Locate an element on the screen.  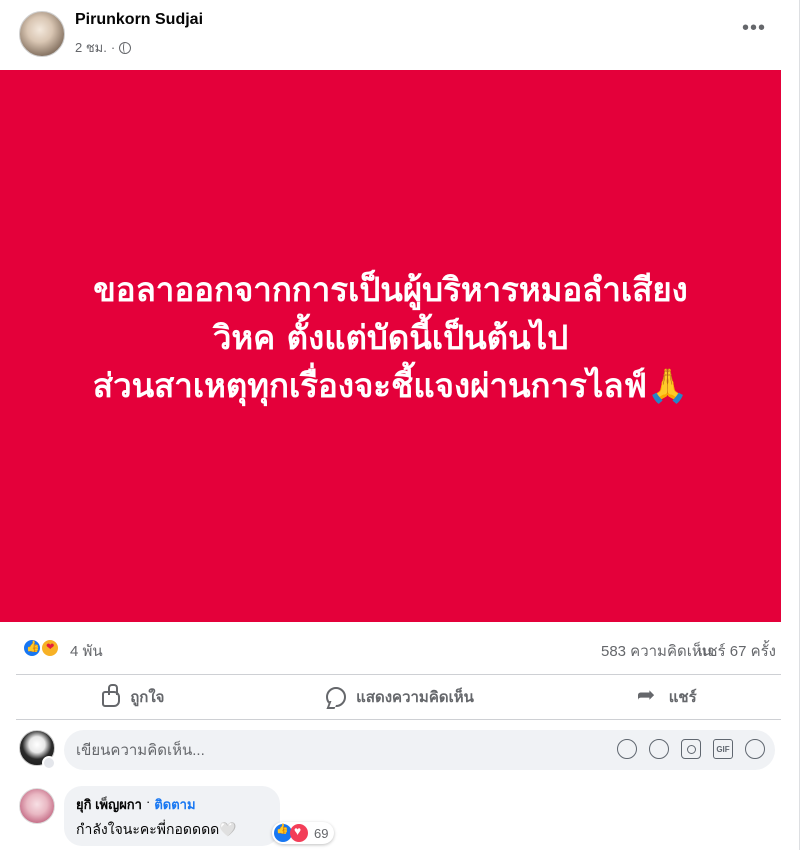
like-button: ถูกใจ is located at coordinates (133, 697).